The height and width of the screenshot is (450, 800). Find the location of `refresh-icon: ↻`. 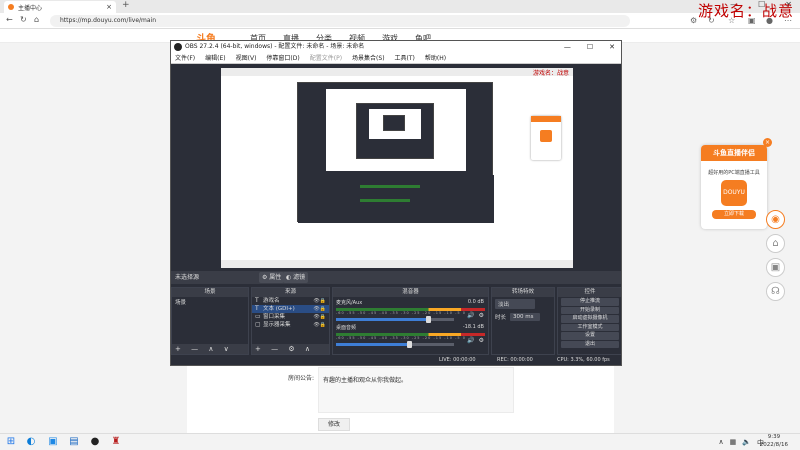

refresh-icon: ↻ is located at coordinates (23, 19).